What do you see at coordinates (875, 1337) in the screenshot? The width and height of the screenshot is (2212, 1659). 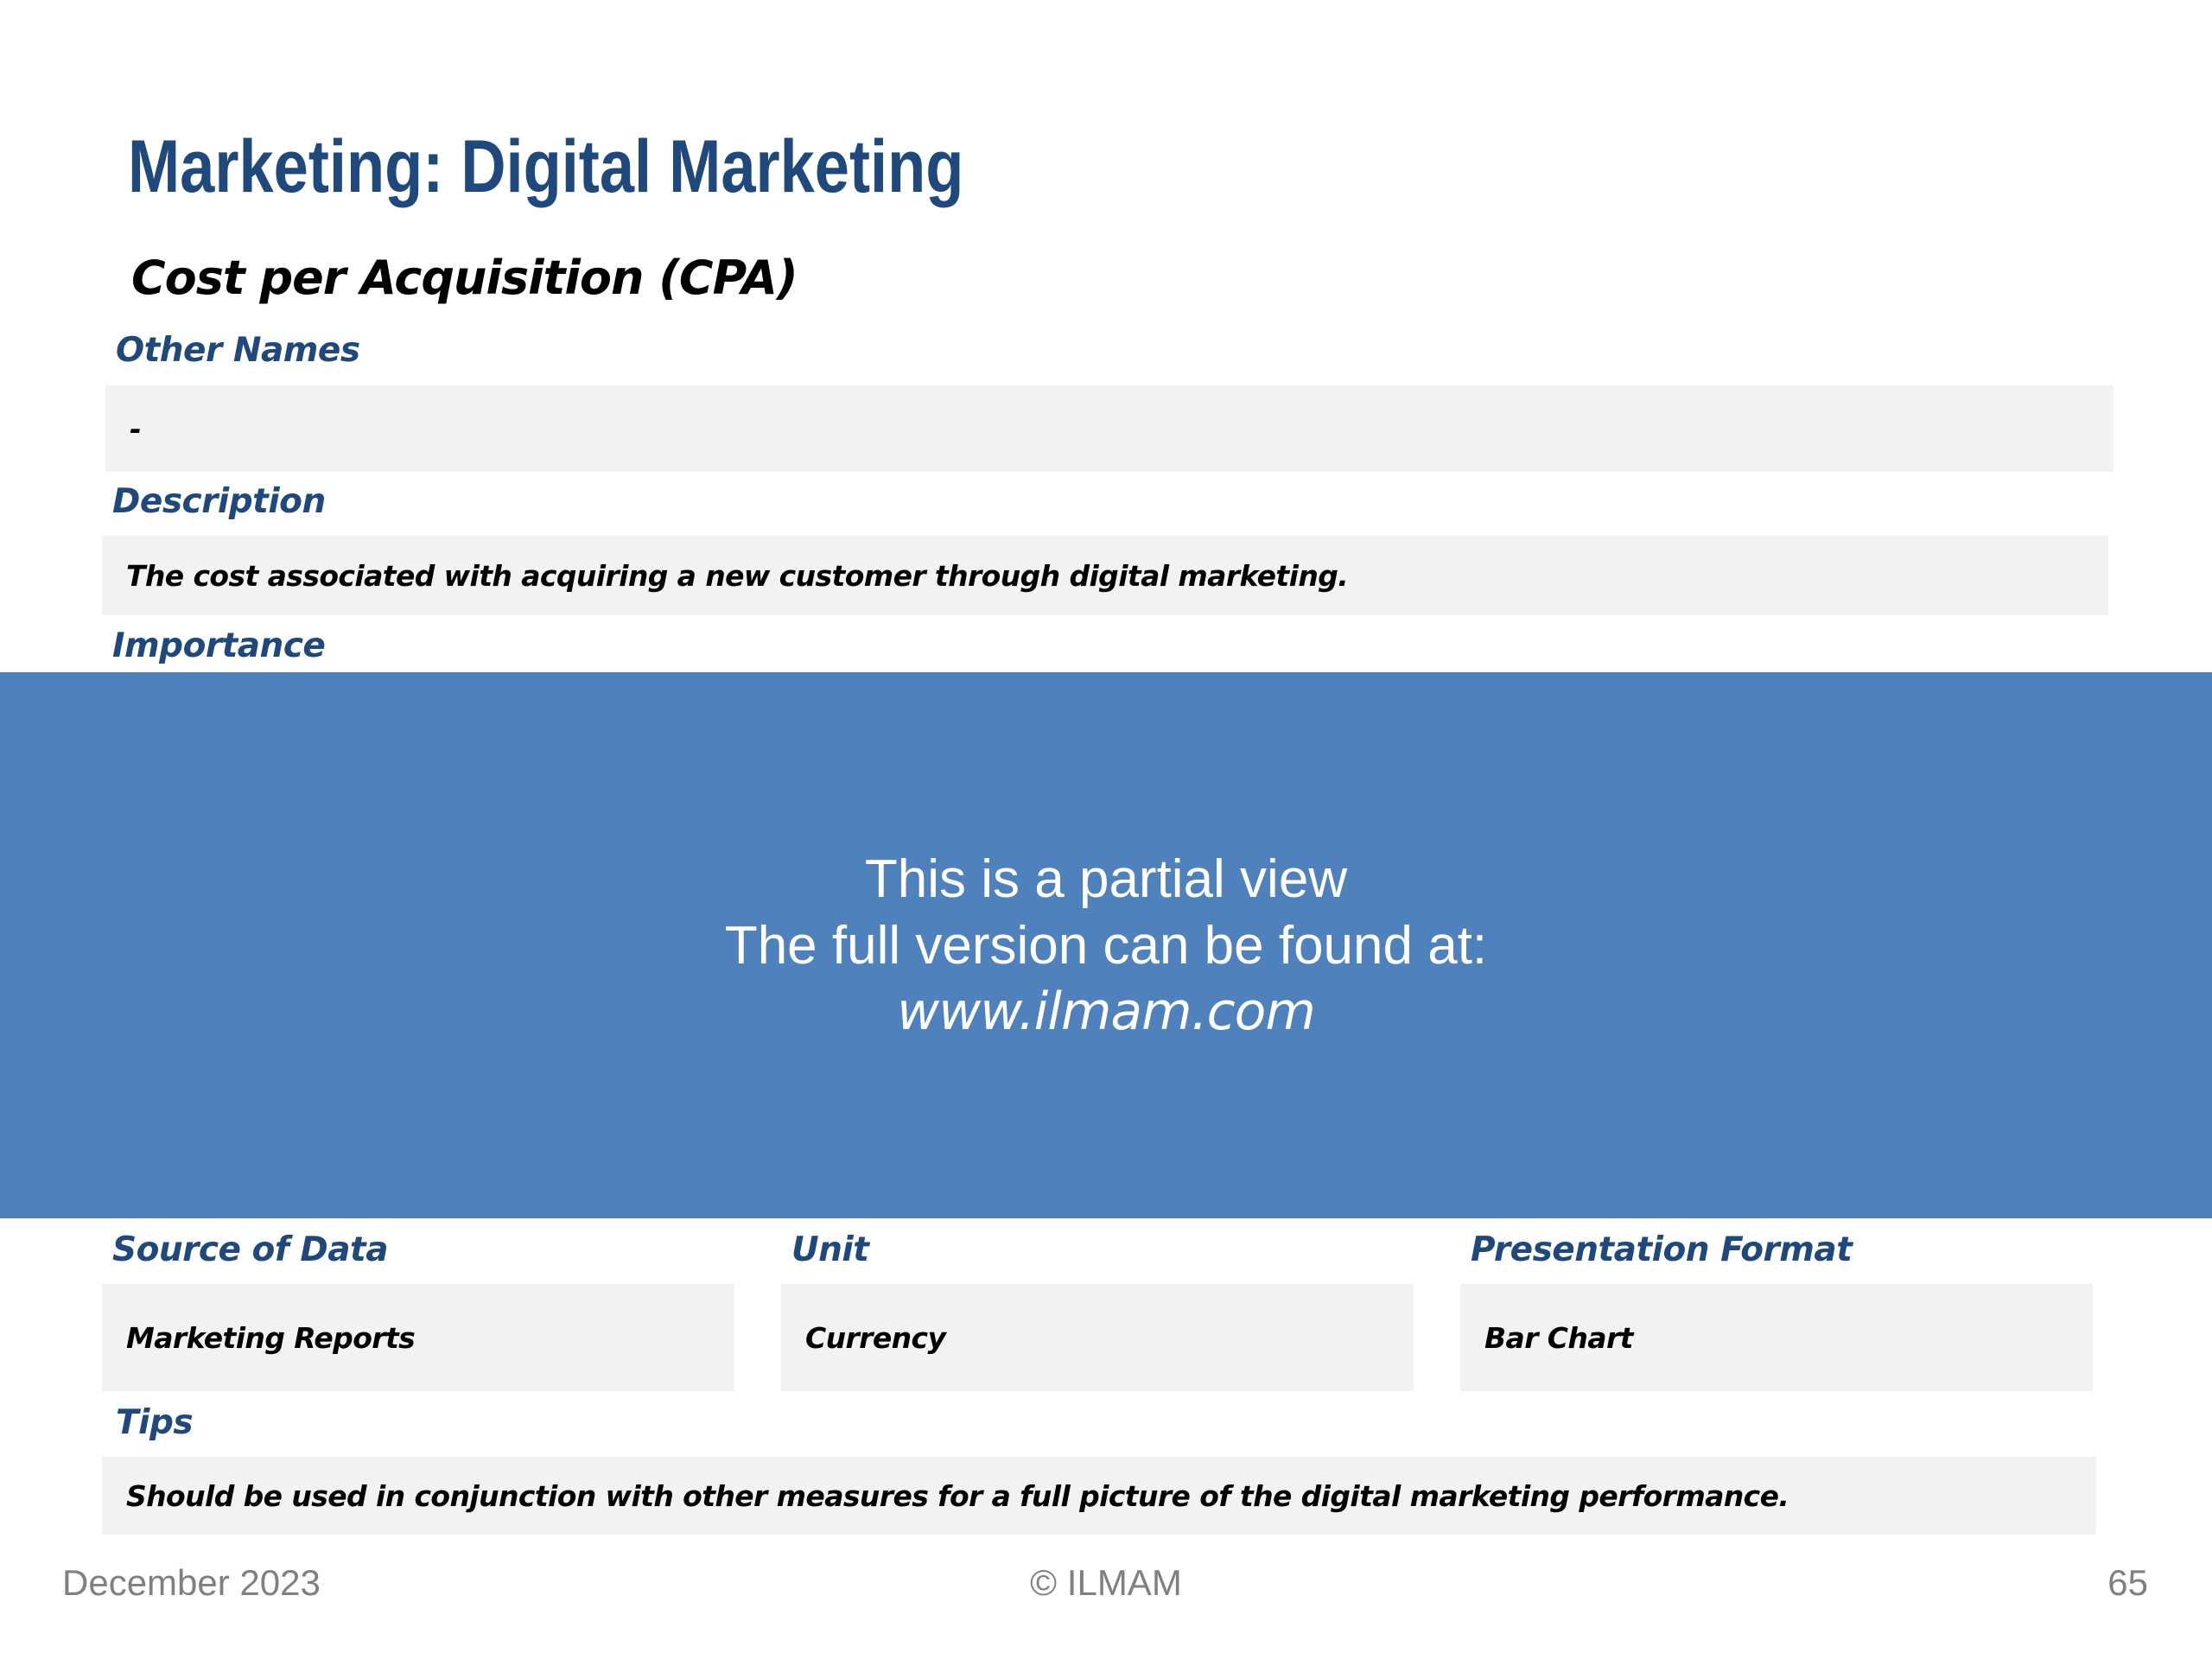 I see `unit-value: Currency` at bounding box center [875, 1337].